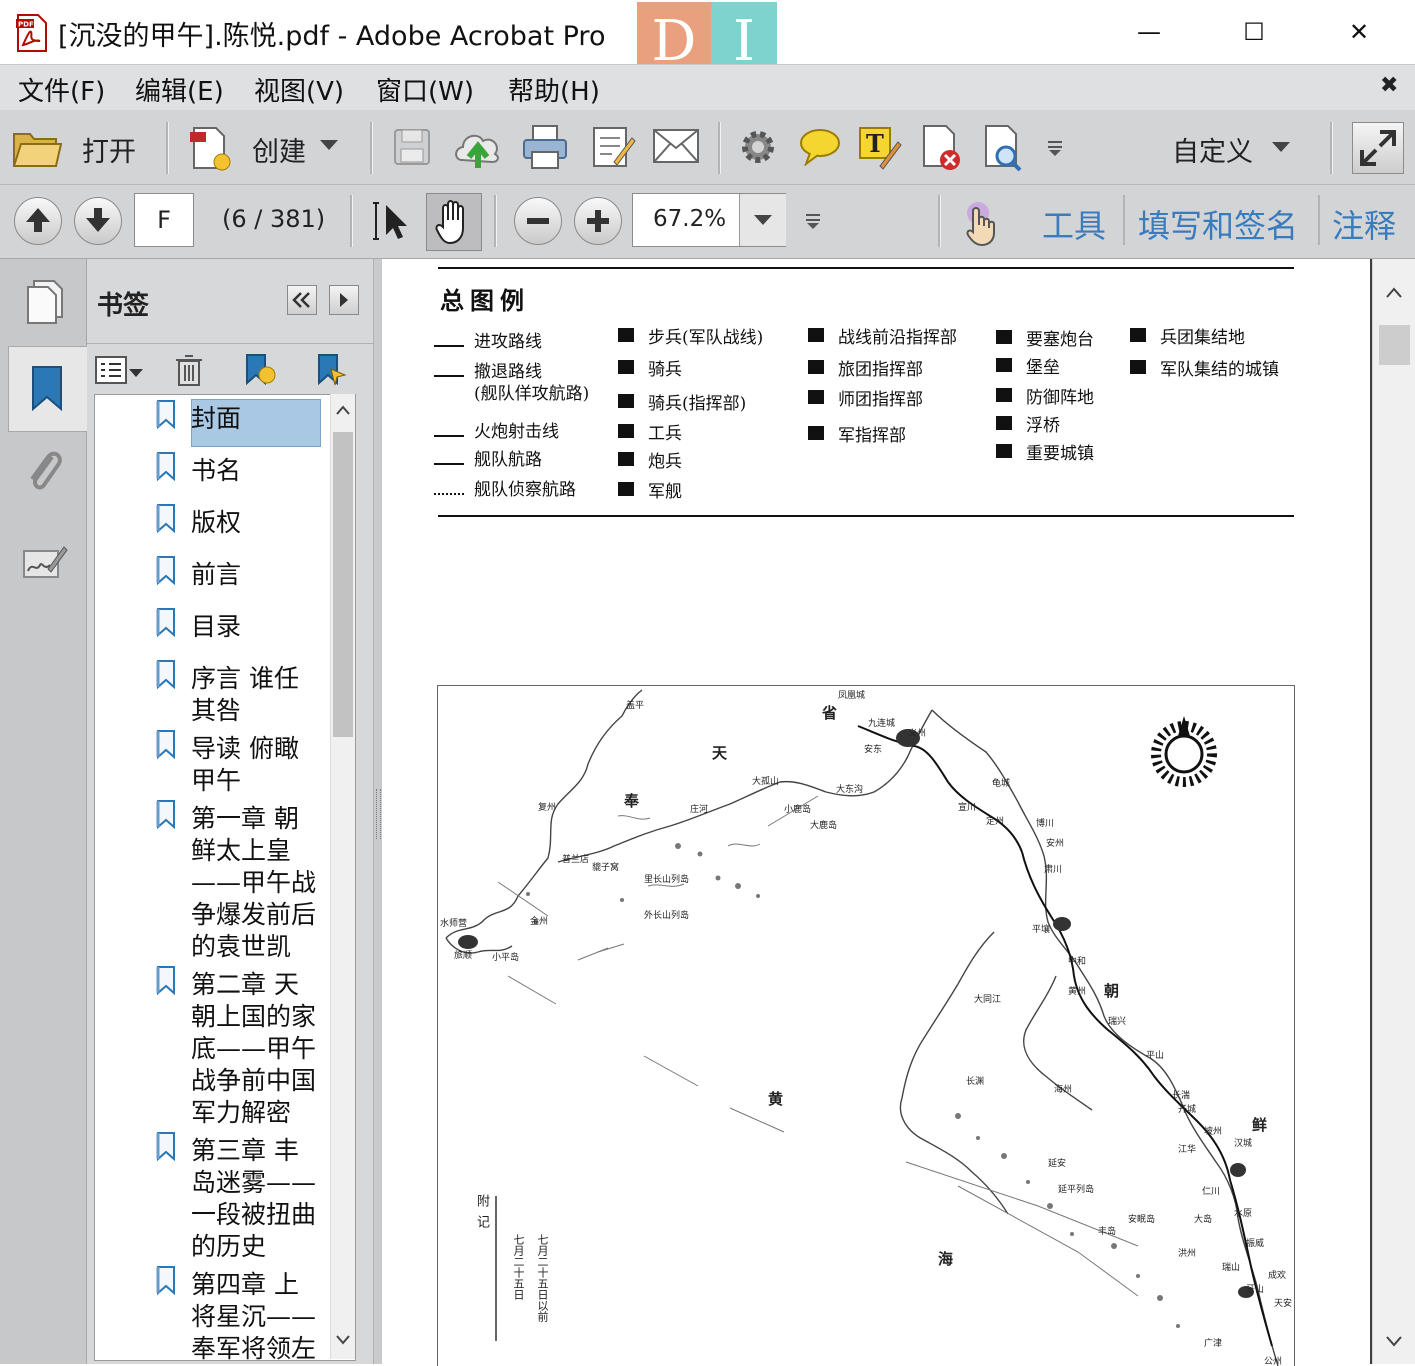  What do you see at coordinates (508, 342) in the screenshot?
I see `legend-label: 进攻路线` at bounding box center [508, 342].